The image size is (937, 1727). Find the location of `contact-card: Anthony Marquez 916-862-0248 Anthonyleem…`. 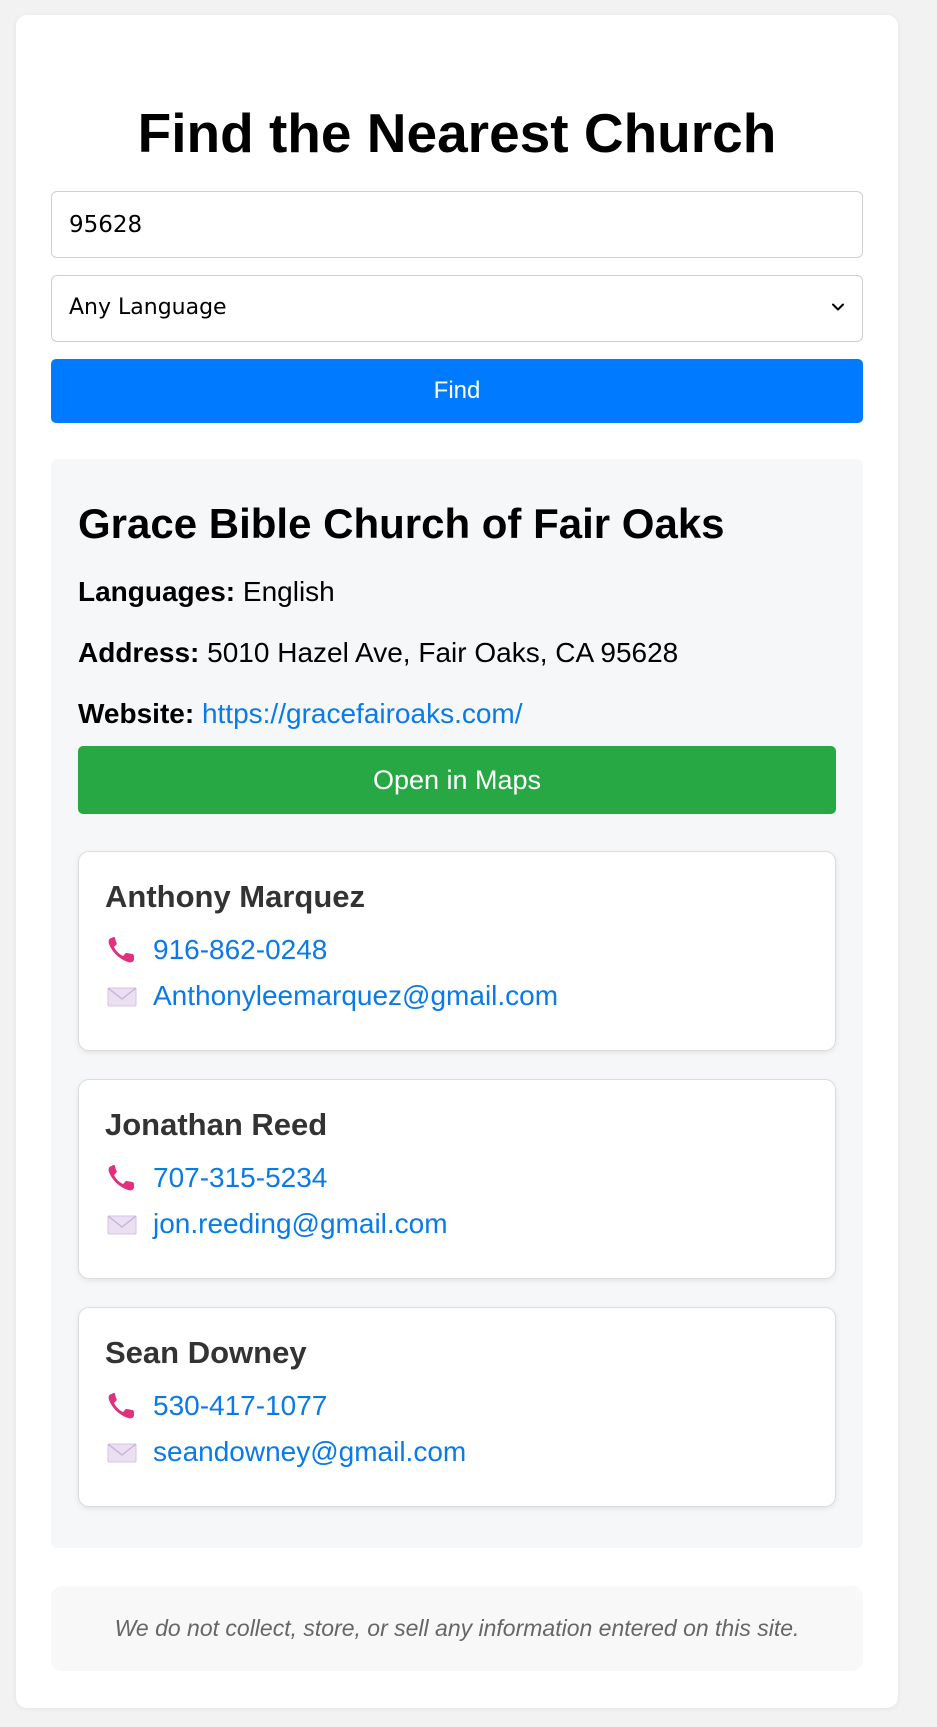

contact-card: Anthony Marquez 916-862-0248 Anthonyleem… is located at coordinates (457, 951).